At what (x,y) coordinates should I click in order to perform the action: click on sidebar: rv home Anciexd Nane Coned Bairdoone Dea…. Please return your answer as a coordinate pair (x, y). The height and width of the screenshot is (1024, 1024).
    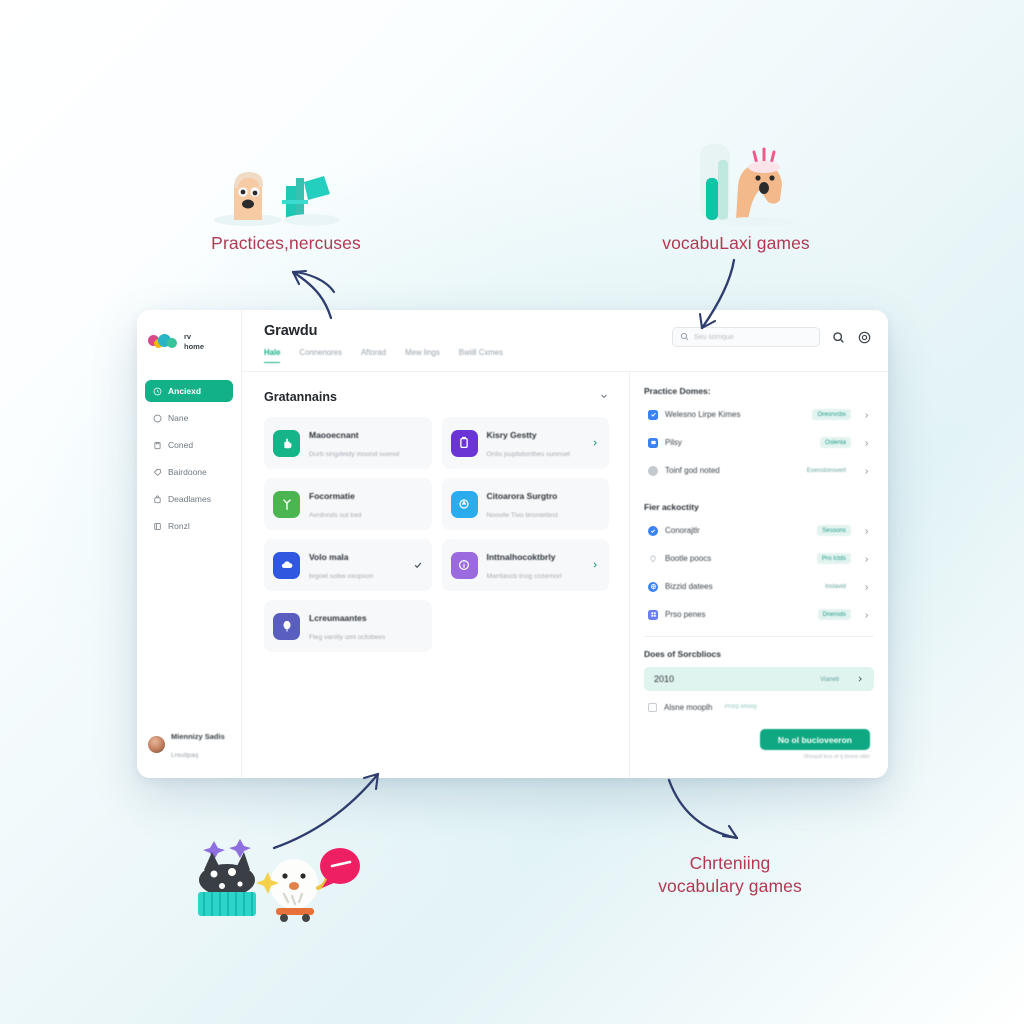
    Looking at the image, I should click on (189, 544).